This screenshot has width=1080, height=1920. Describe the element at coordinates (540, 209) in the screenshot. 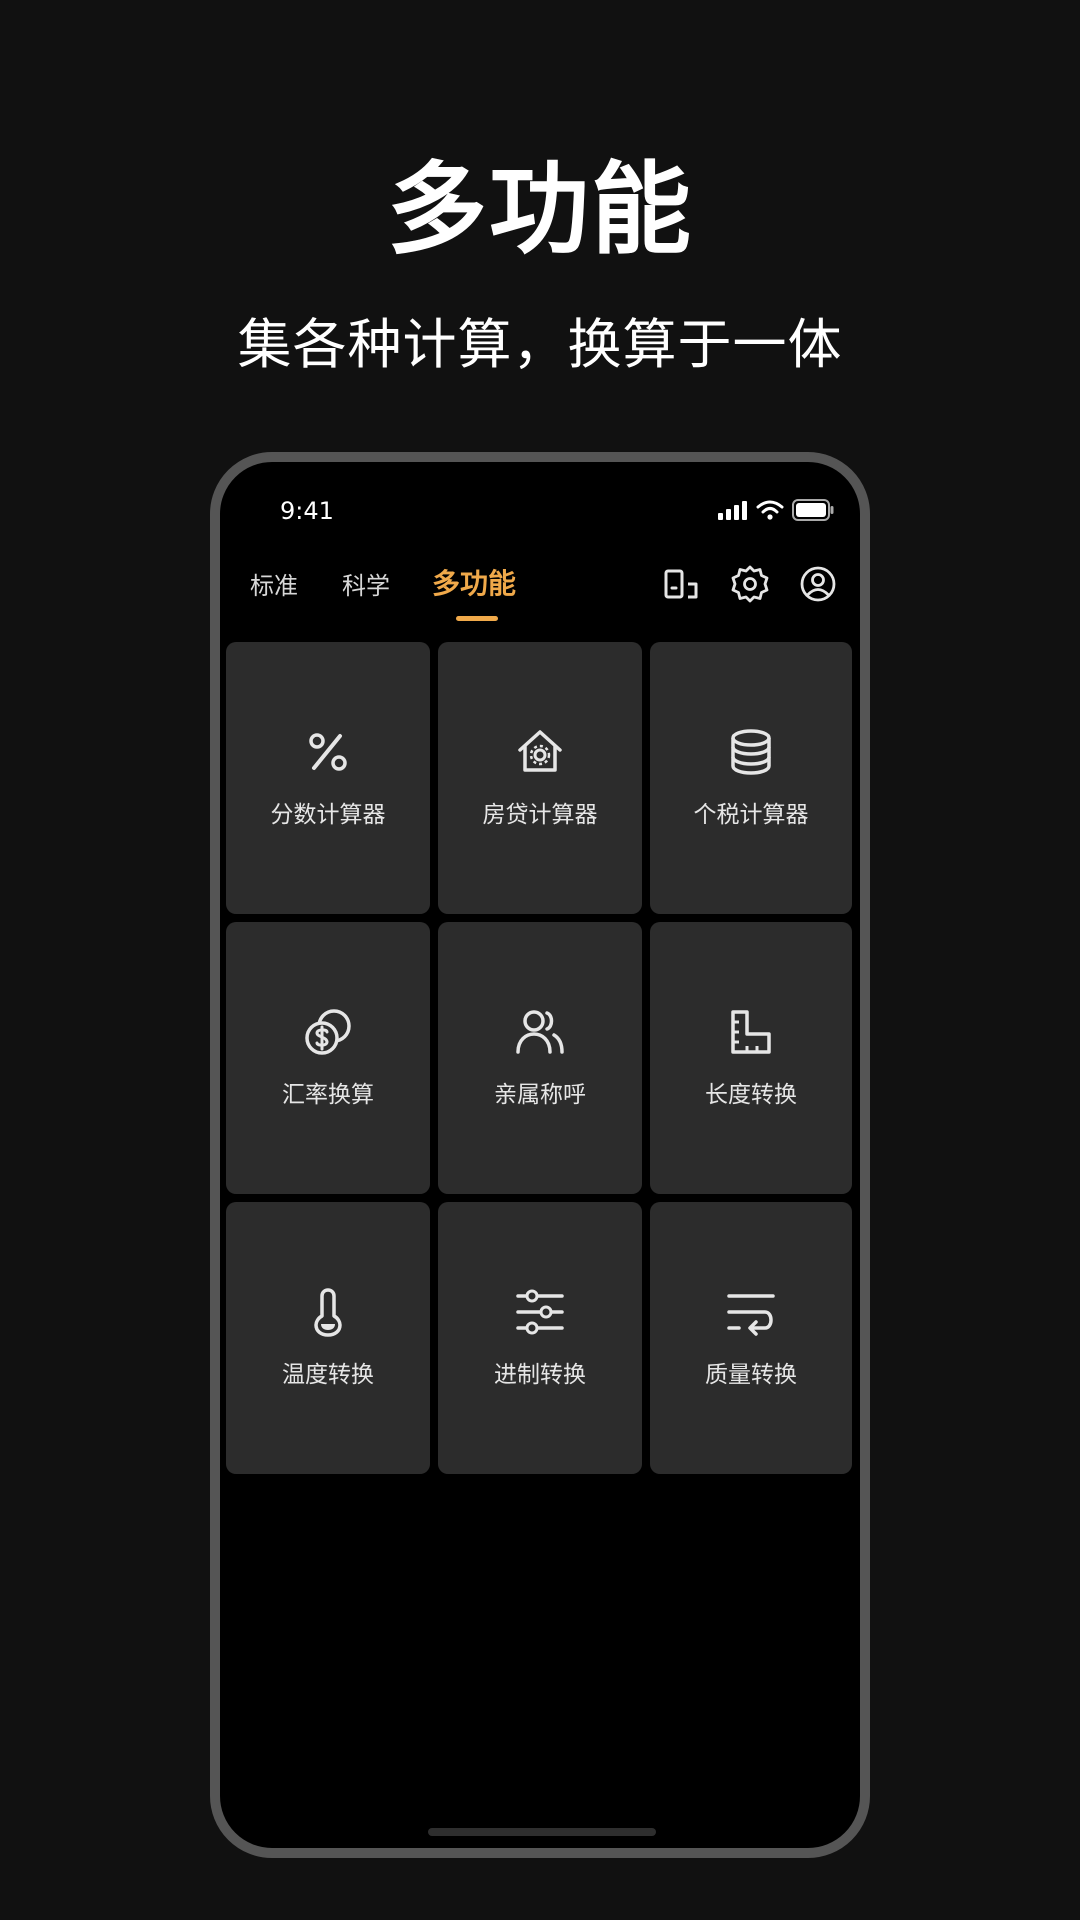

I see `headline: 多功能` at that location.